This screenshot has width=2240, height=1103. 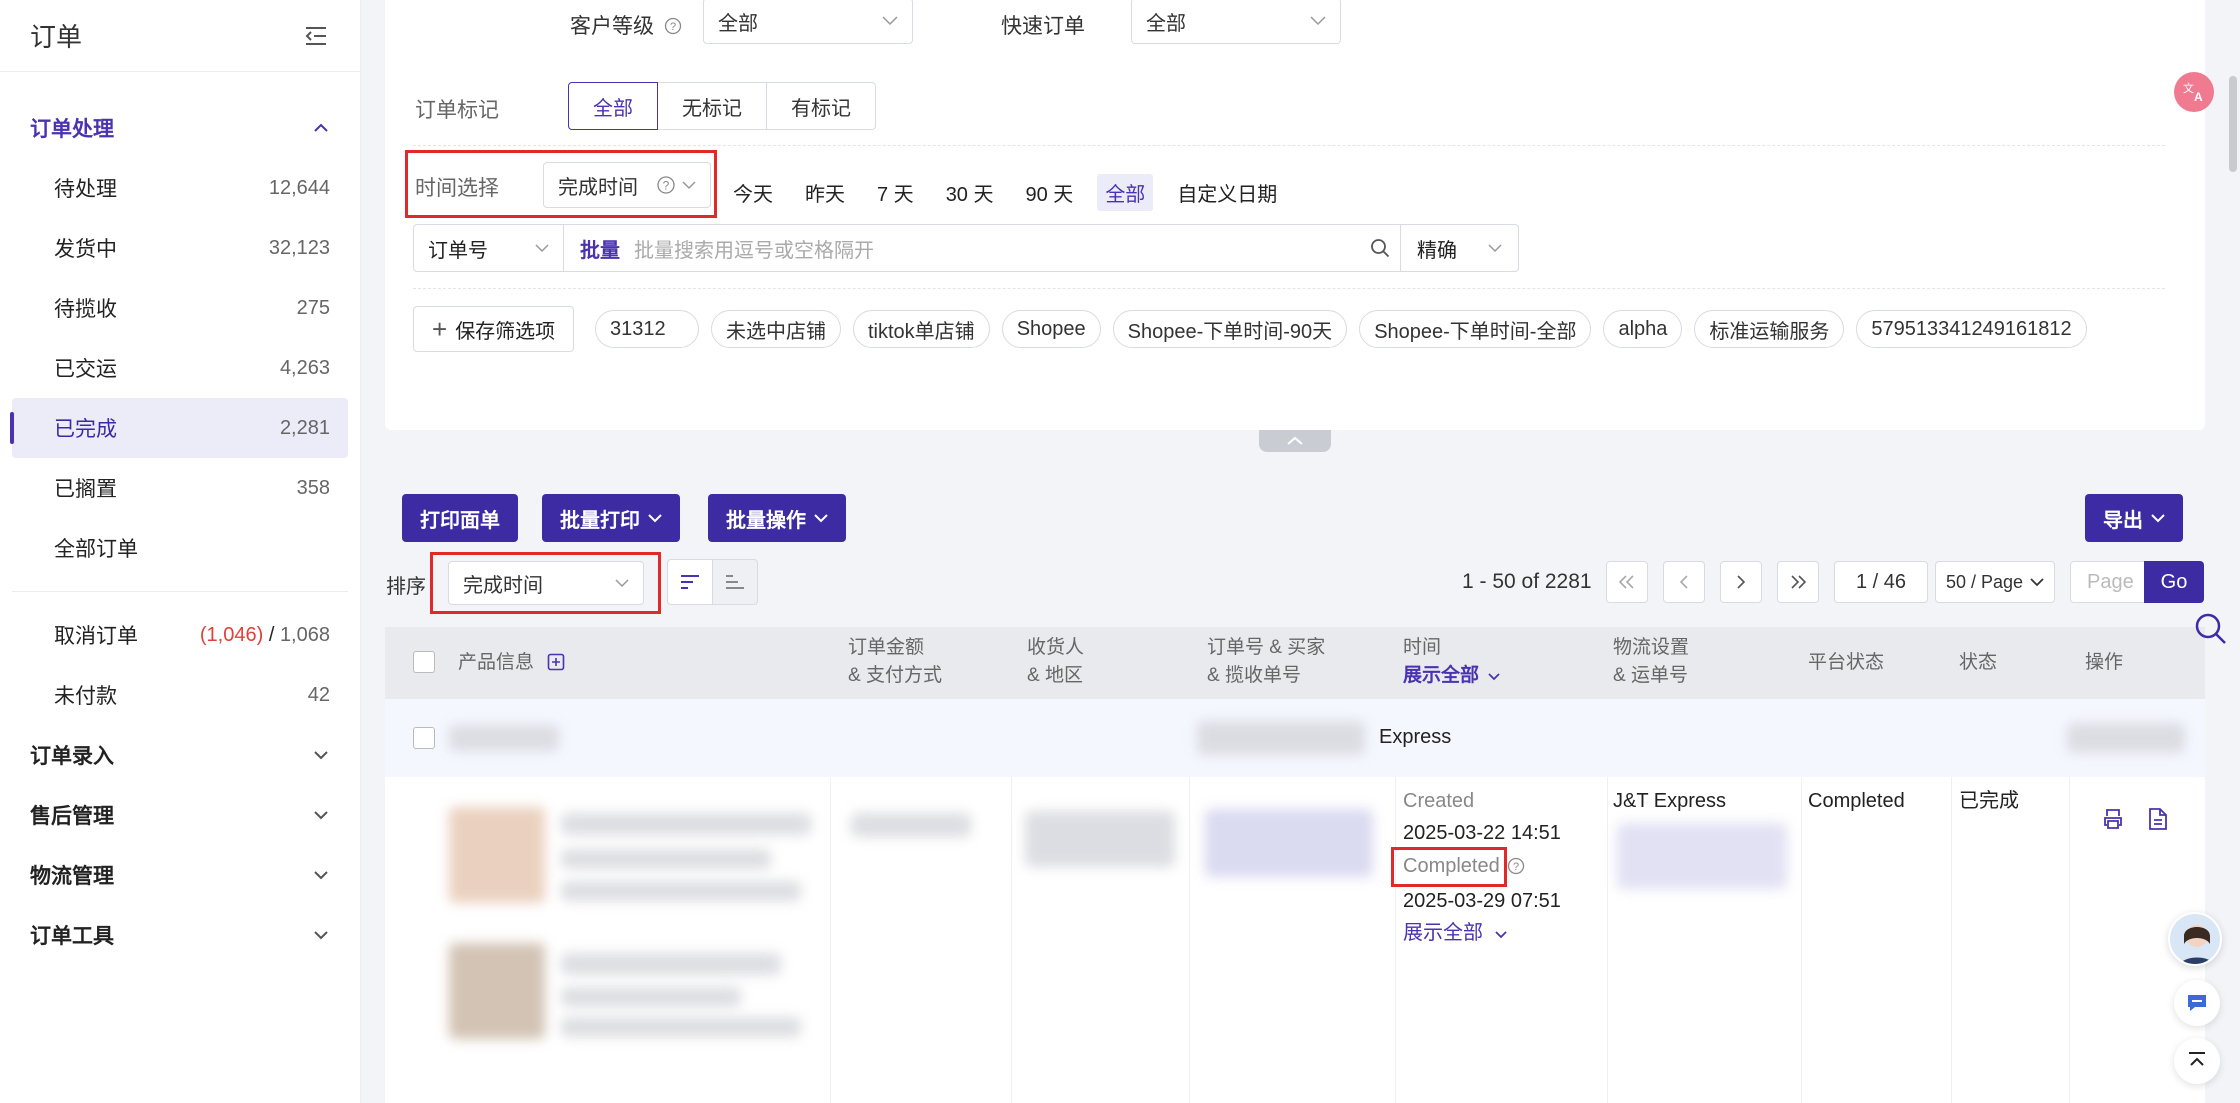 What do you see at coordinates (180, 368) in the screenshot?
I see `sidebar-item-handed-over: 已交运 4,263` at bounding box center [180, 368].